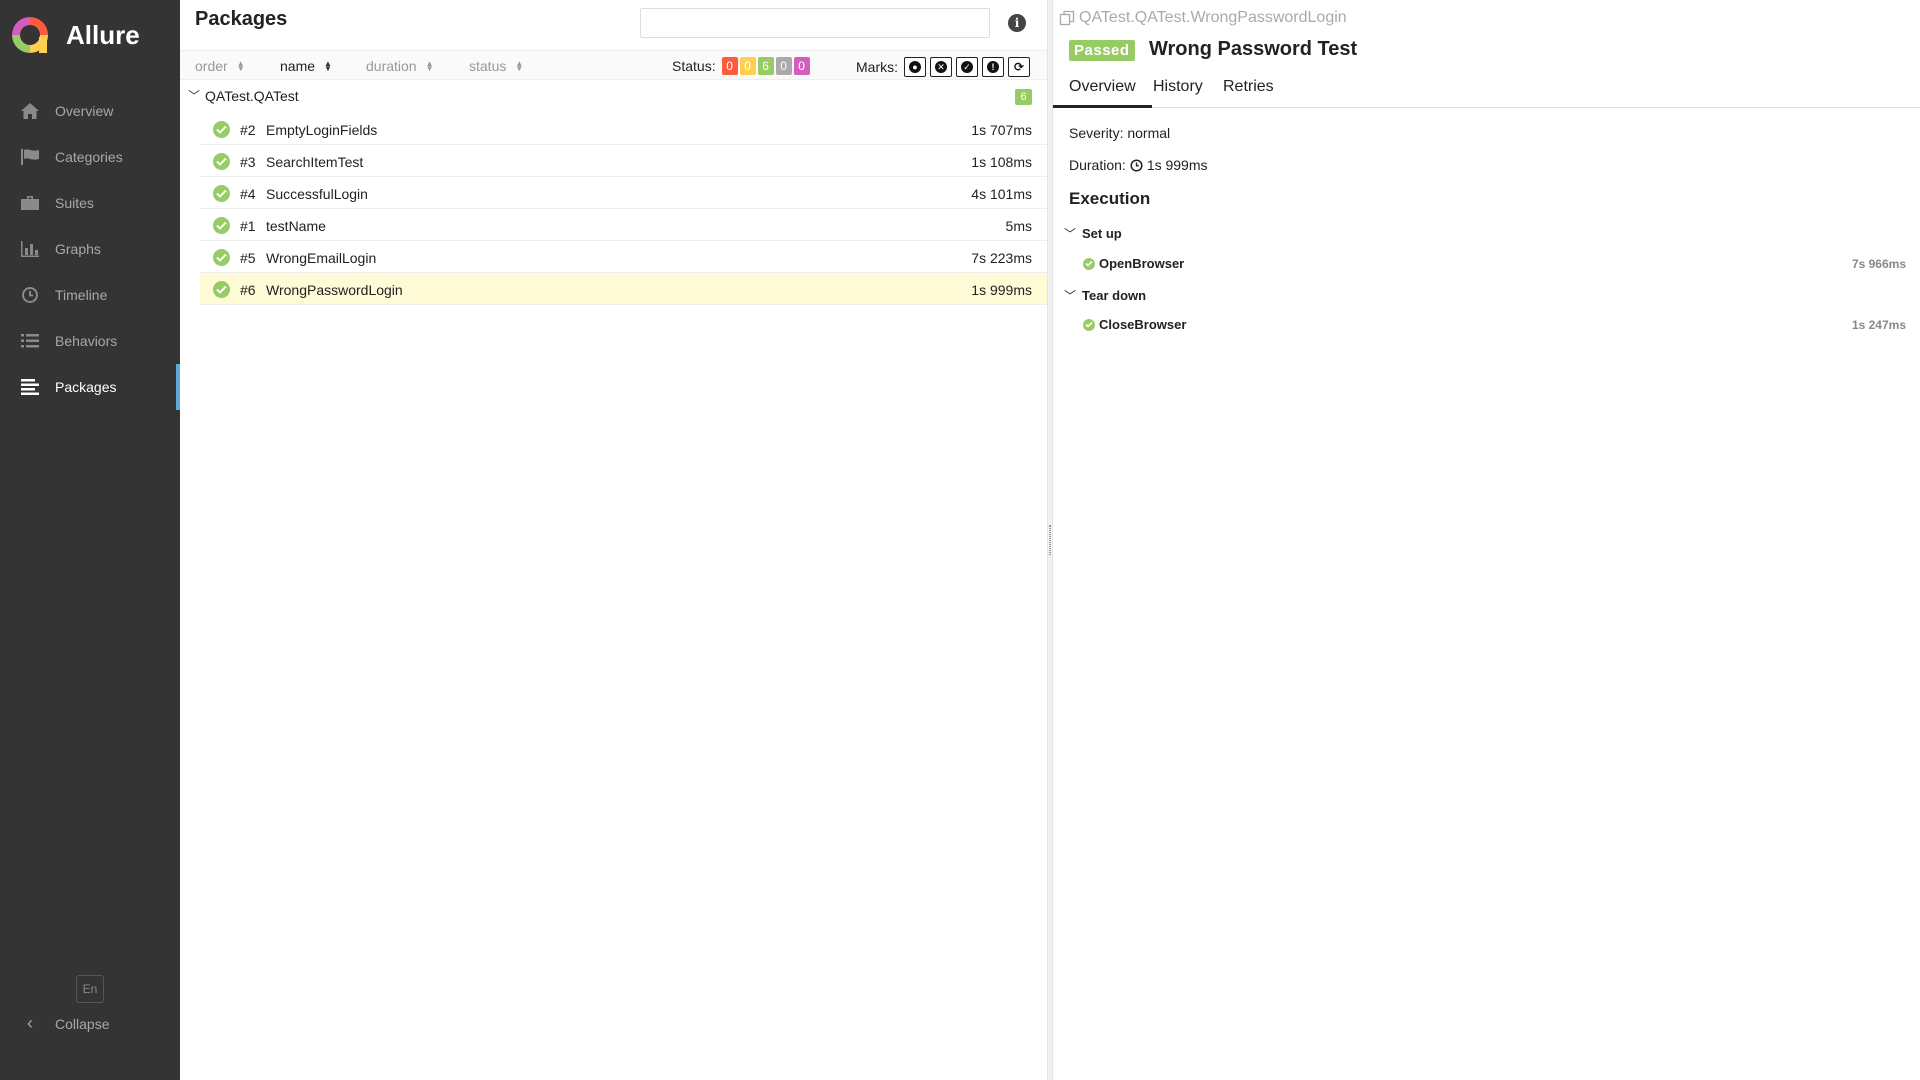 This screenshot has height=1080, width=1920. I want to click on collapse-label: Collapse, so click(82, 1023).